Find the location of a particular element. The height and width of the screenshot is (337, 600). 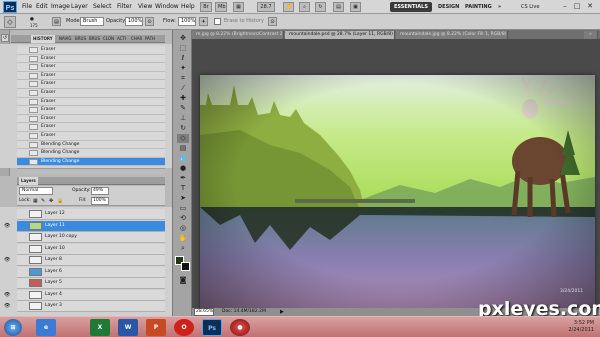

tab-navigator: NAVIG is located at coordinates (65, 39).